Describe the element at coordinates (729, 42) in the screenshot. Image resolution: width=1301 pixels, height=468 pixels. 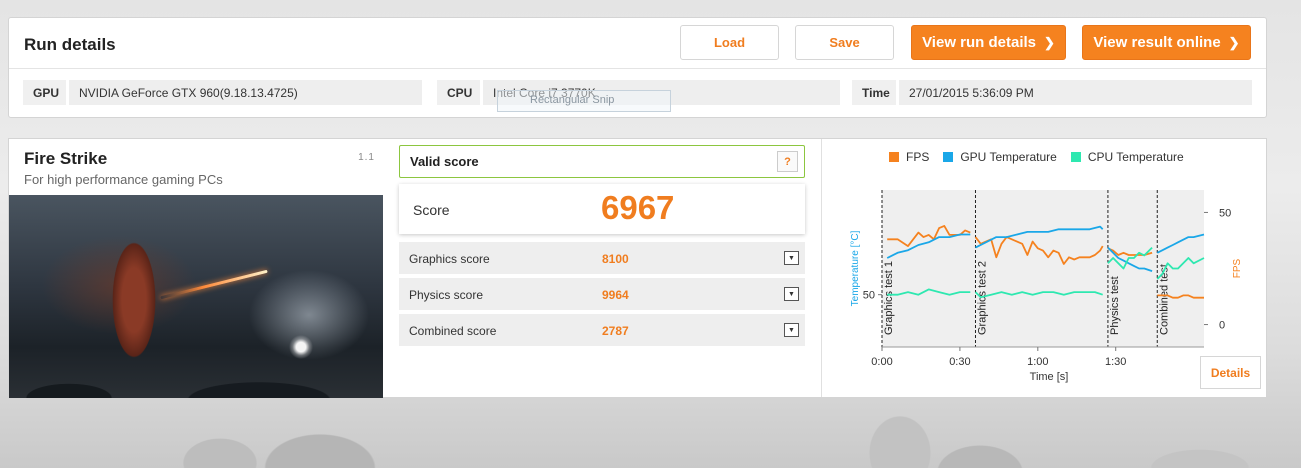
I see `load-button: Load` at that location.